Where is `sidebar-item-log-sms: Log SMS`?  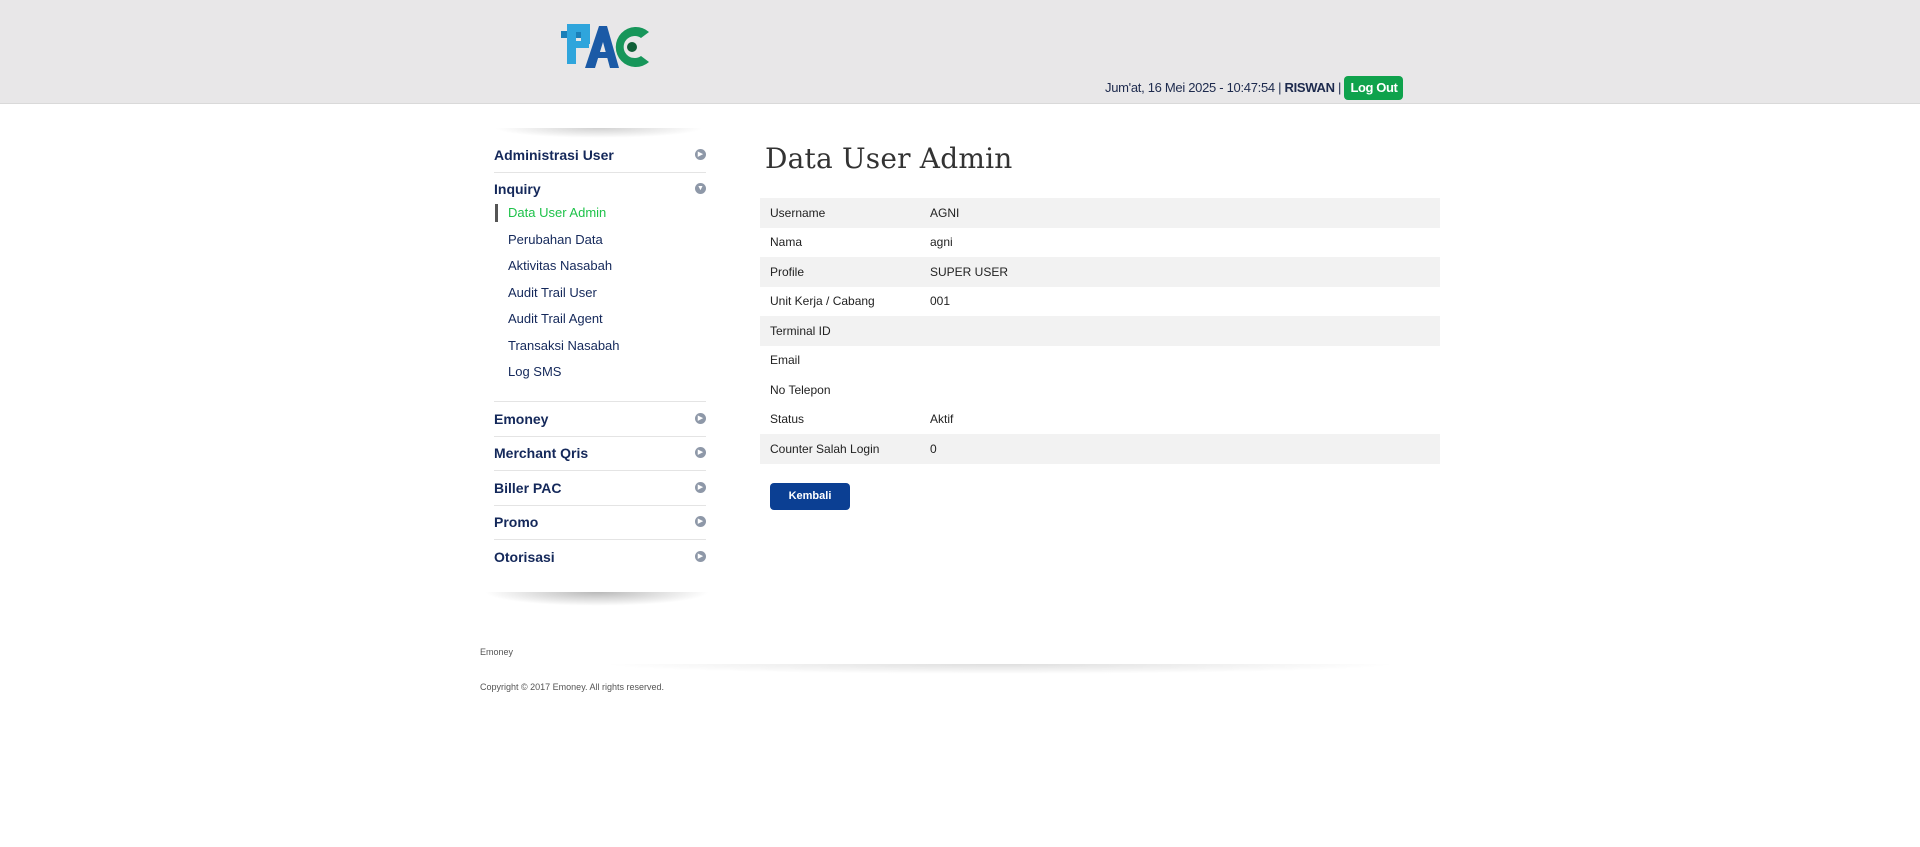
sidebar-item-log-sms: Log SMS is located at coordinates (534, 372).